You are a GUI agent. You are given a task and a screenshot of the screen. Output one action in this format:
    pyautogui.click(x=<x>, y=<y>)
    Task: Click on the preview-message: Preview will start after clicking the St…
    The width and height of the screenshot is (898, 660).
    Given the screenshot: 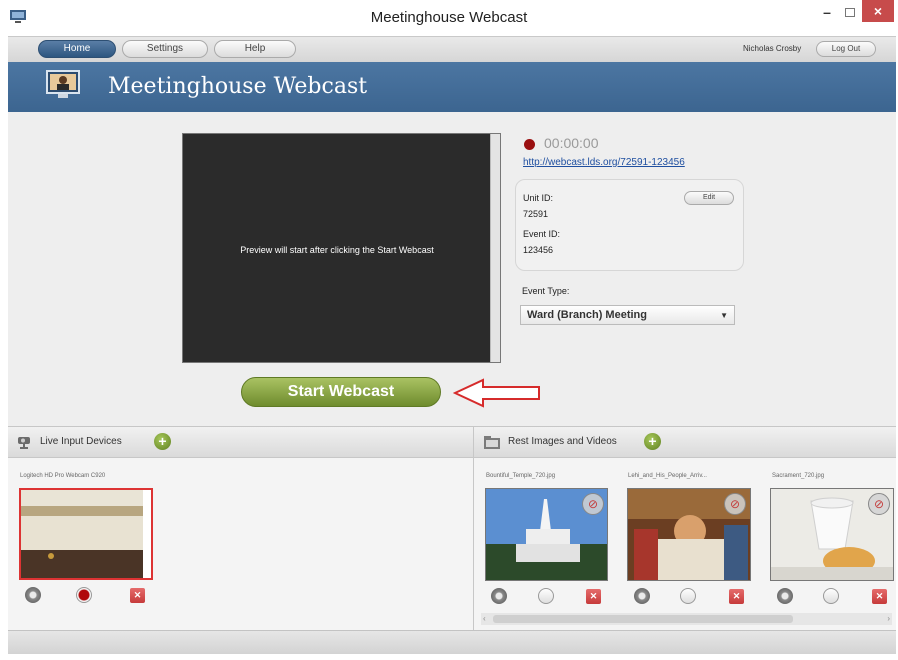 What is the action you would take?
    pyautogui.click(x=337, y=250)
    